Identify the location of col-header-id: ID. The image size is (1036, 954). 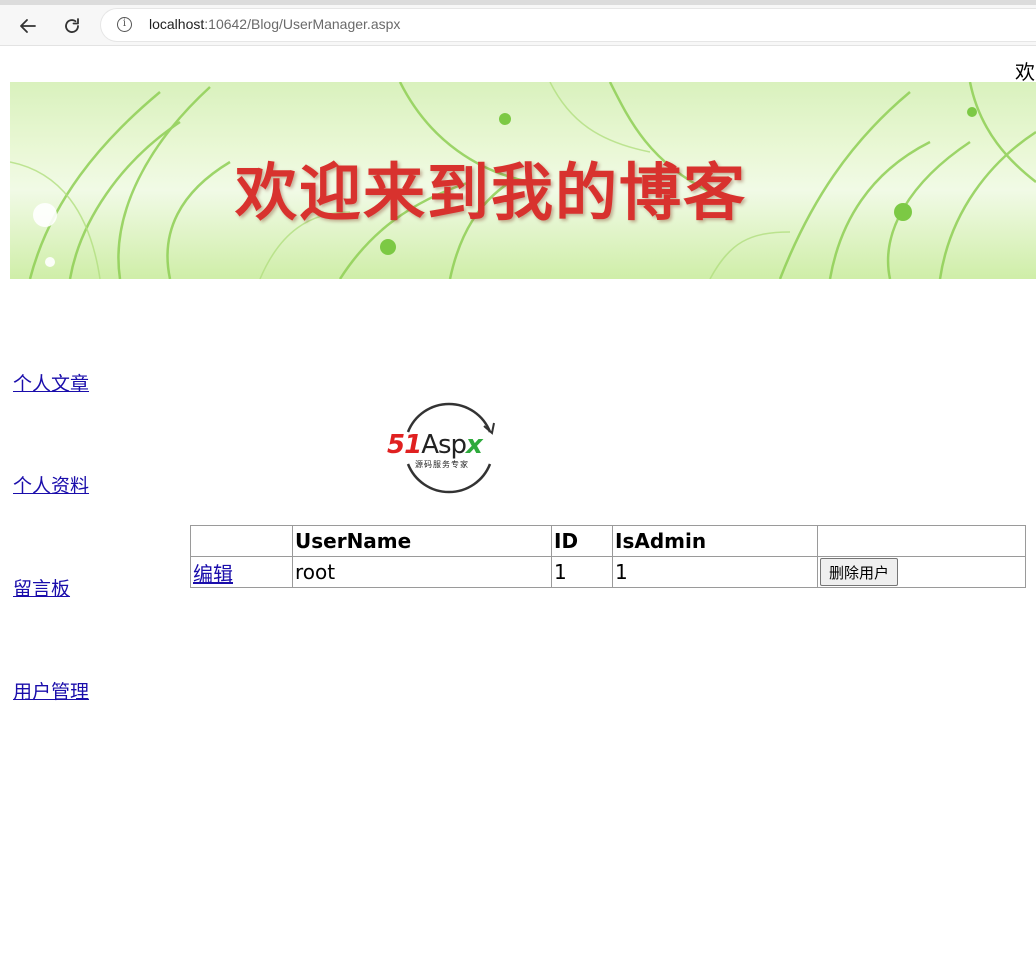
(582, 541).